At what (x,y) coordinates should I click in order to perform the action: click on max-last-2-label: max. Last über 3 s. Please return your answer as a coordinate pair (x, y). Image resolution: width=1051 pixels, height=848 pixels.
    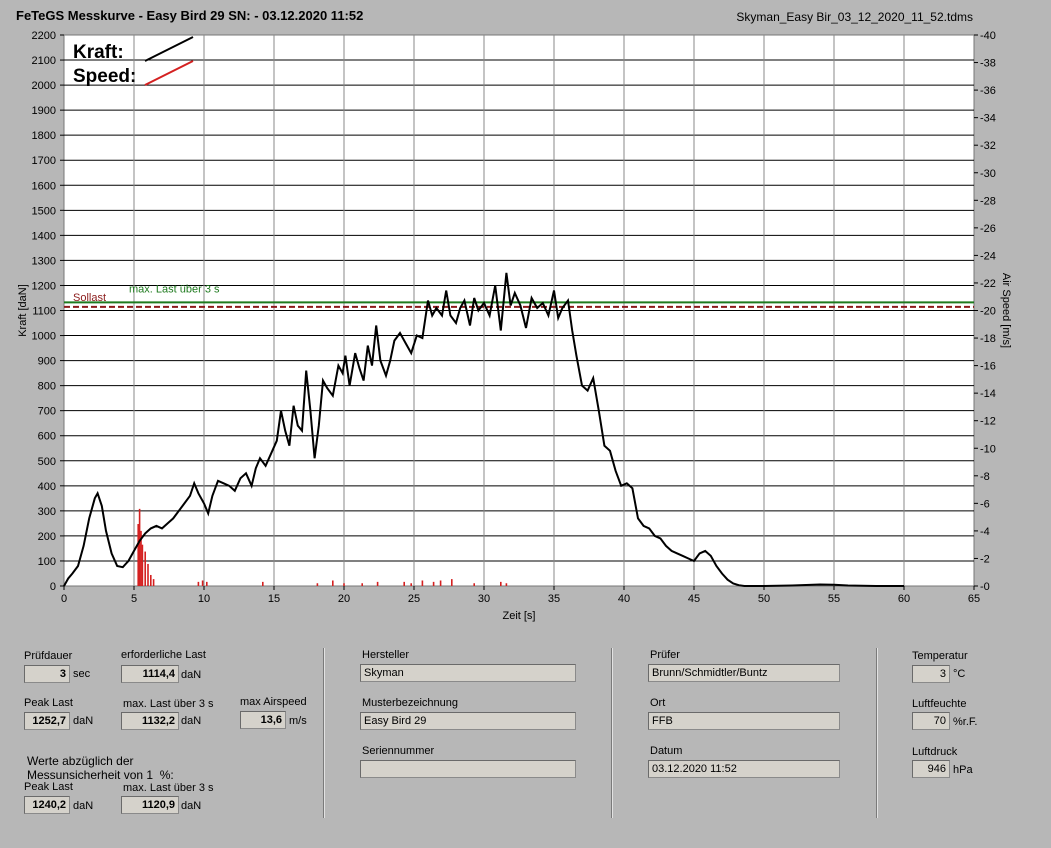
    Looking at the image, I should click on (168, 788).